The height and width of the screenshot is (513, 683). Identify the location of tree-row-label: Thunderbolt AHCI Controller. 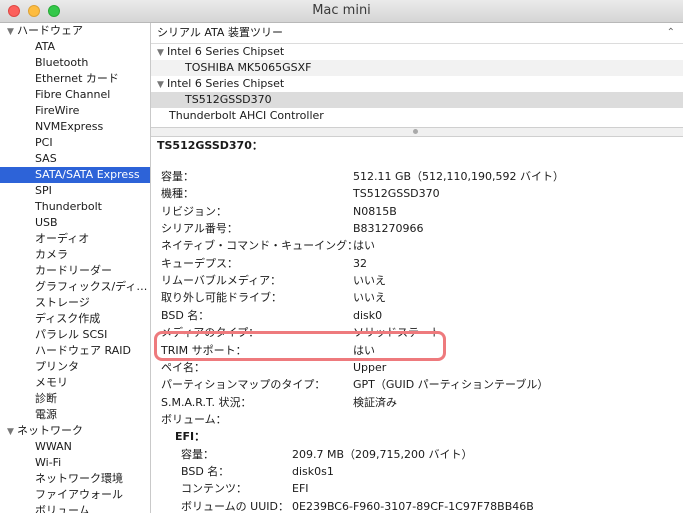
(246, 115).